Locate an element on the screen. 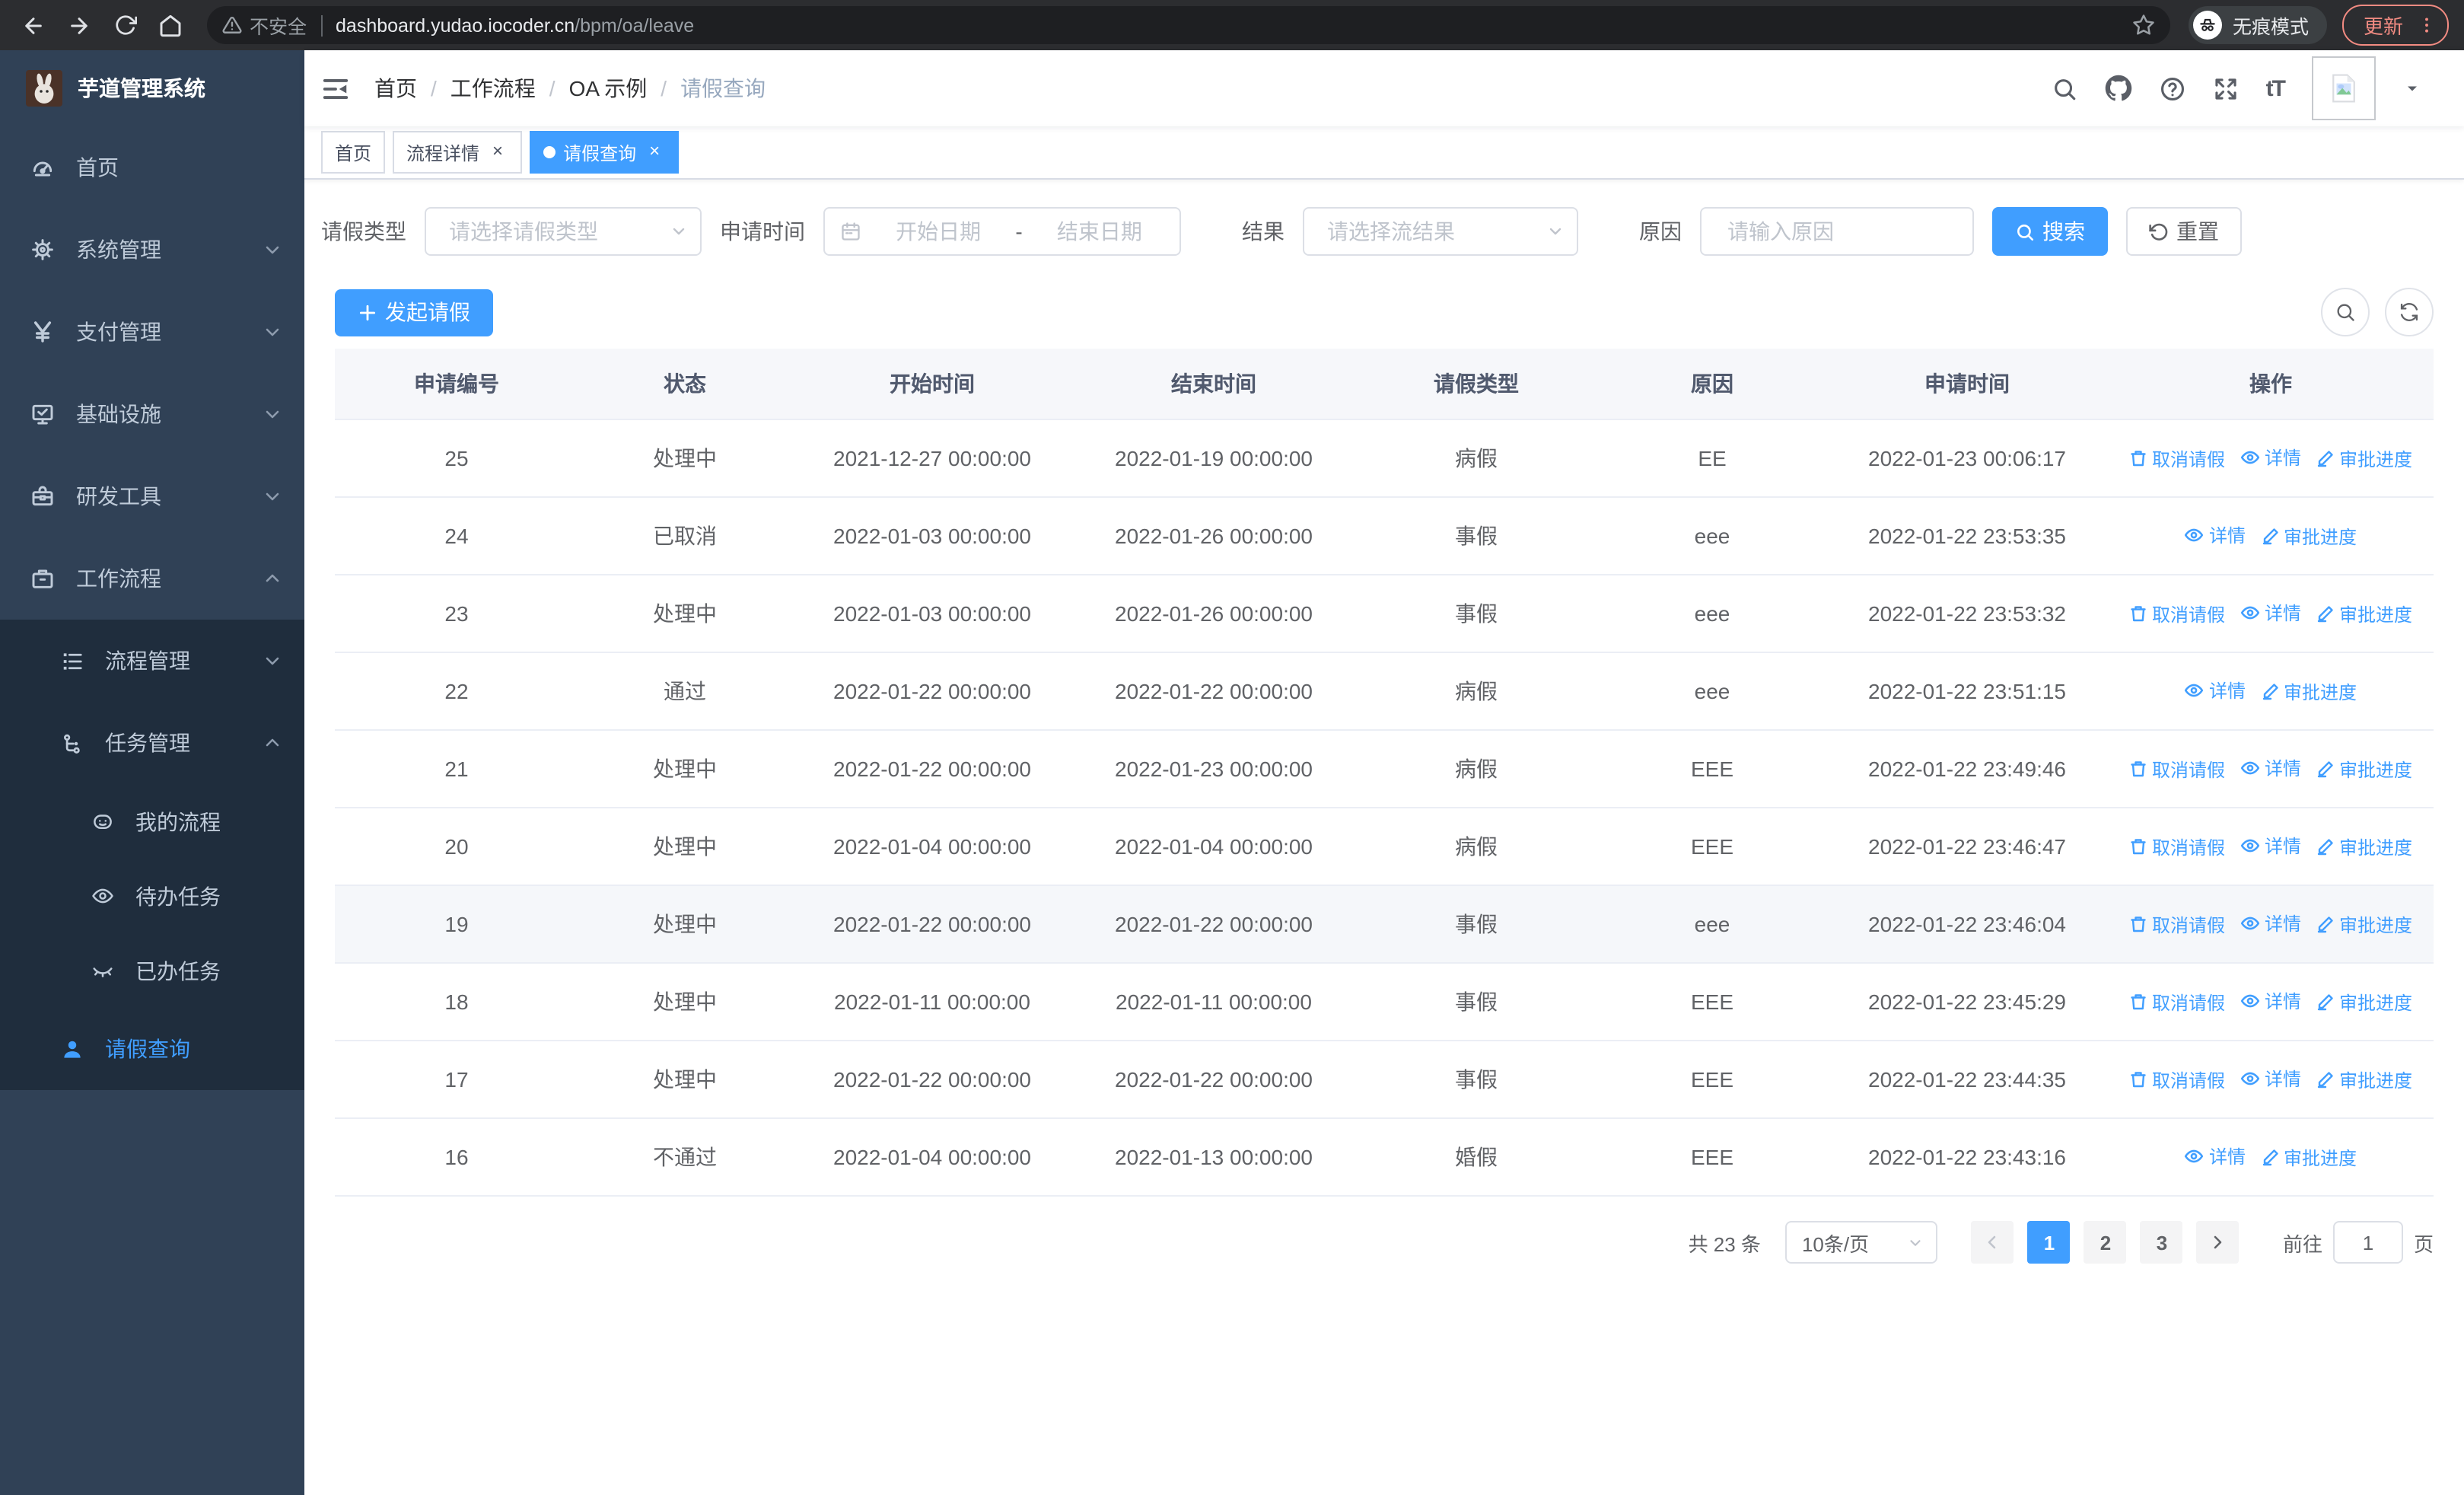 This screenshot has width=2464, height=1495. tab-home: 首页 is located at coordinates (353, 152).